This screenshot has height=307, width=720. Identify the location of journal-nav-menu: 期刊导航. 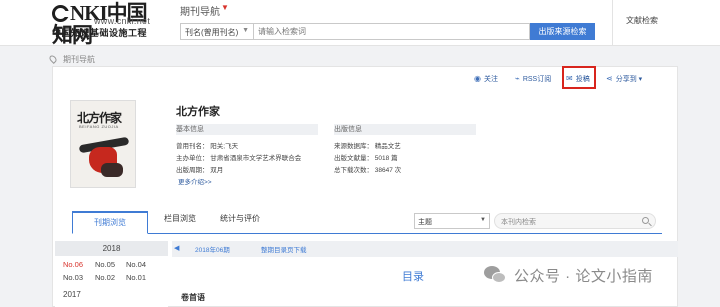
(200, 10).